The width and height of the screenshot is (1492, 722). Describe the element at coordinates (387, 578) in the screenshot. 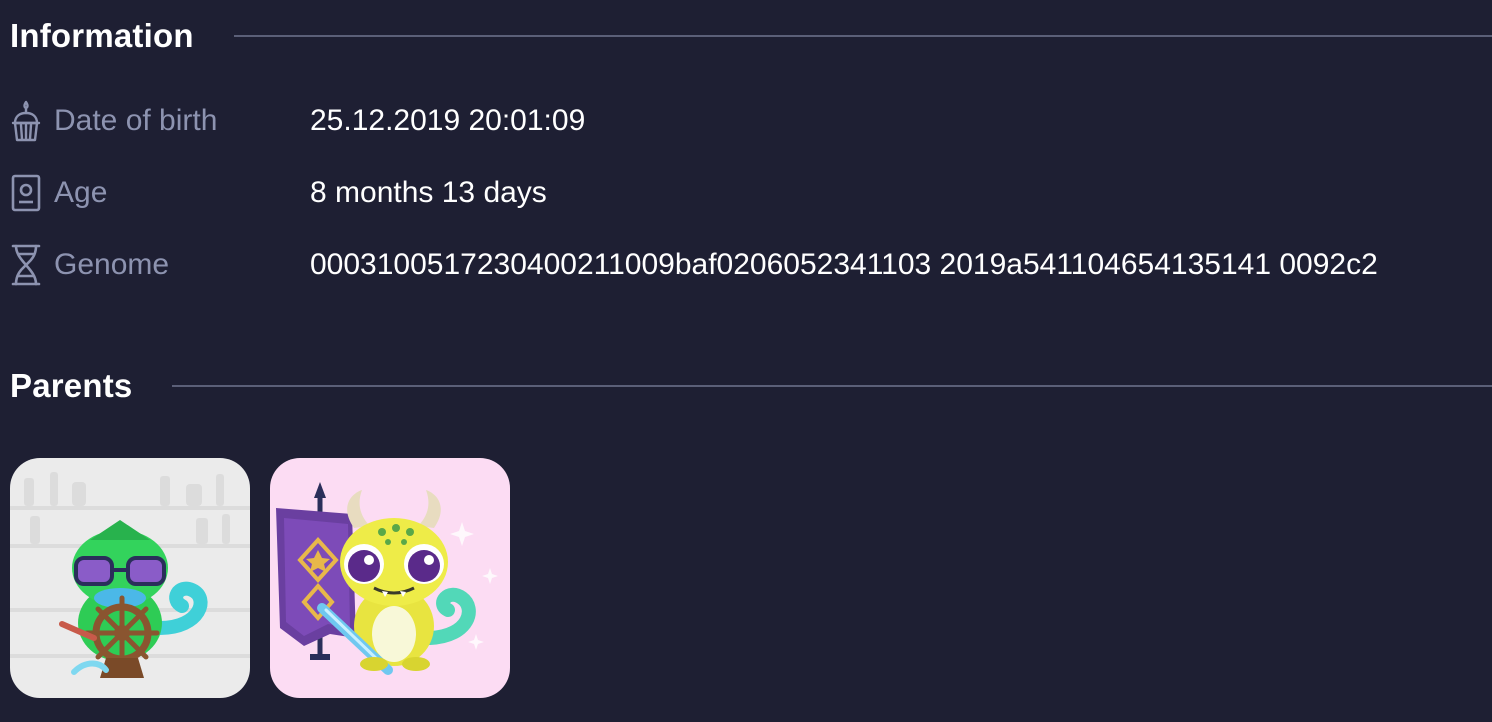

I see `parent-2-image` at that location.